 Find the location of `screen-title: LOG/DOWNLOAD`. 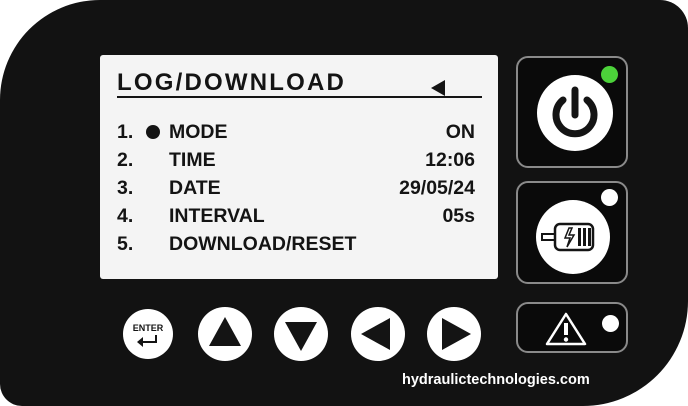

screen-title: LOG/DOWNLOAD is located at coordinates (232, 82).